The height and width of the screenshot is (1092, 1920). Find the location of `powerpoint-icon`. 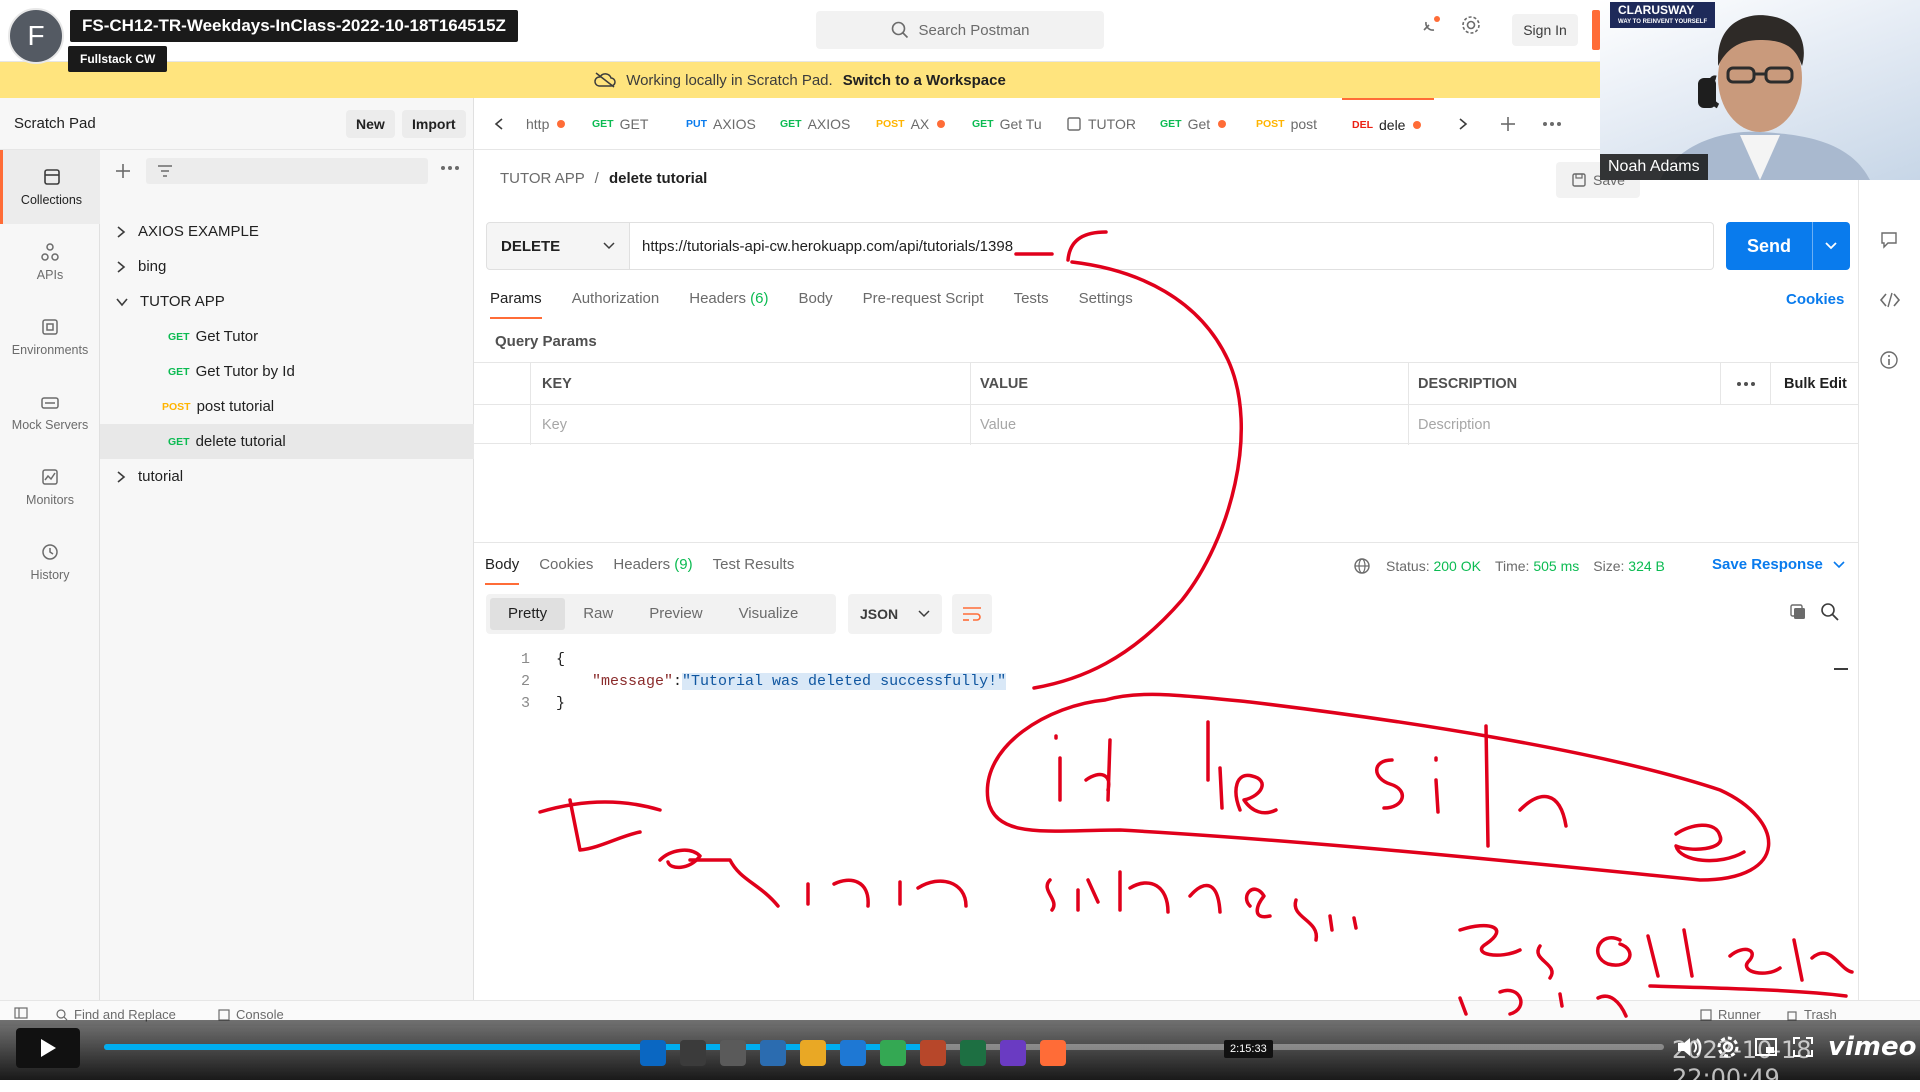

powerpoint-icon is located at coordinates (933, 1053).